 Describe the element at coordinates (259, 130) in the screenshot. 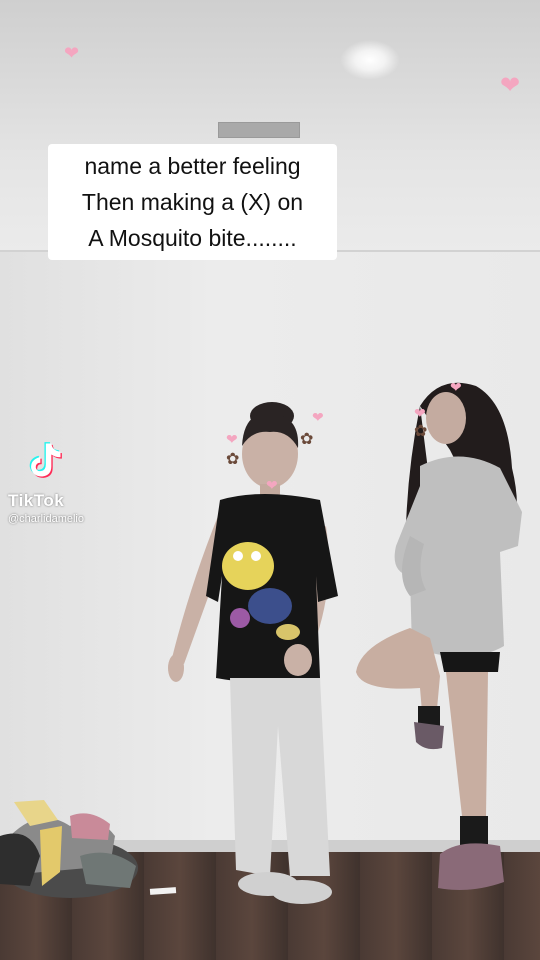

I see `ceiling-vent` at that location.